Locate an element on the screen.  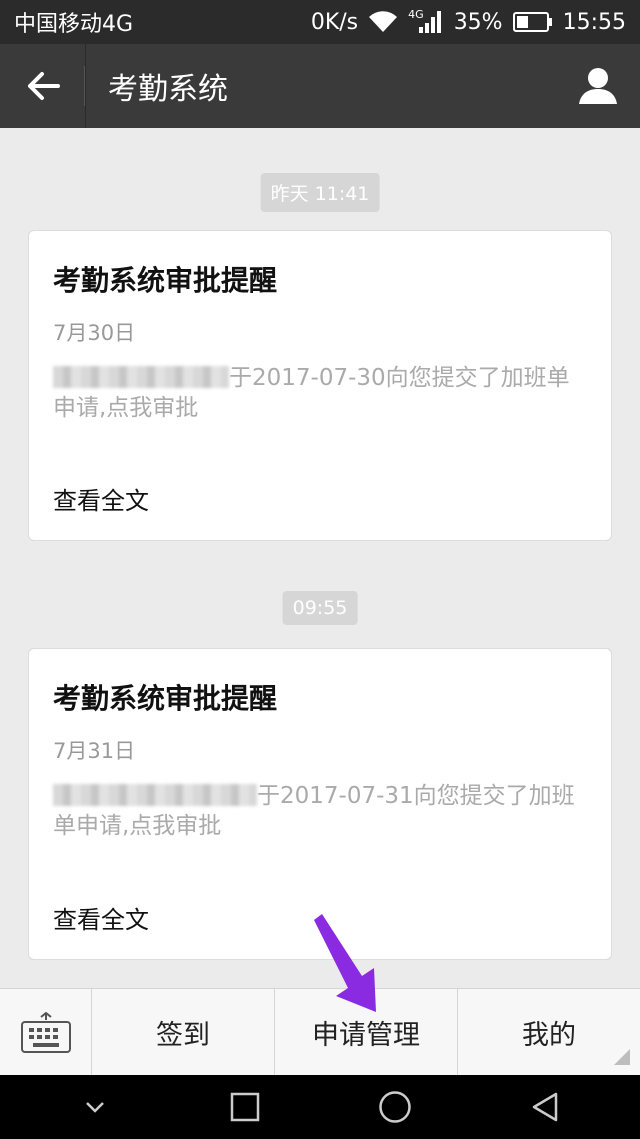
user-icon is located at coordinates (598, 86).